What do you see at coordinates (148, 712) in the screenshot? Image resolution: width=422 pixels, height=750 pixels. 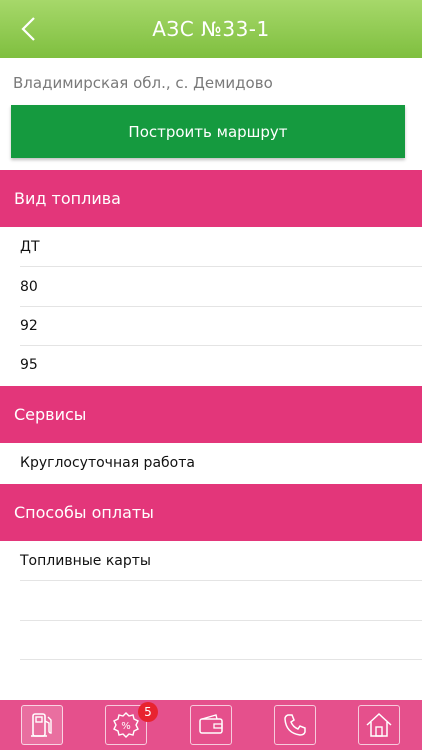 I see `notification-badge: 5` at bounding box center [148, 712].